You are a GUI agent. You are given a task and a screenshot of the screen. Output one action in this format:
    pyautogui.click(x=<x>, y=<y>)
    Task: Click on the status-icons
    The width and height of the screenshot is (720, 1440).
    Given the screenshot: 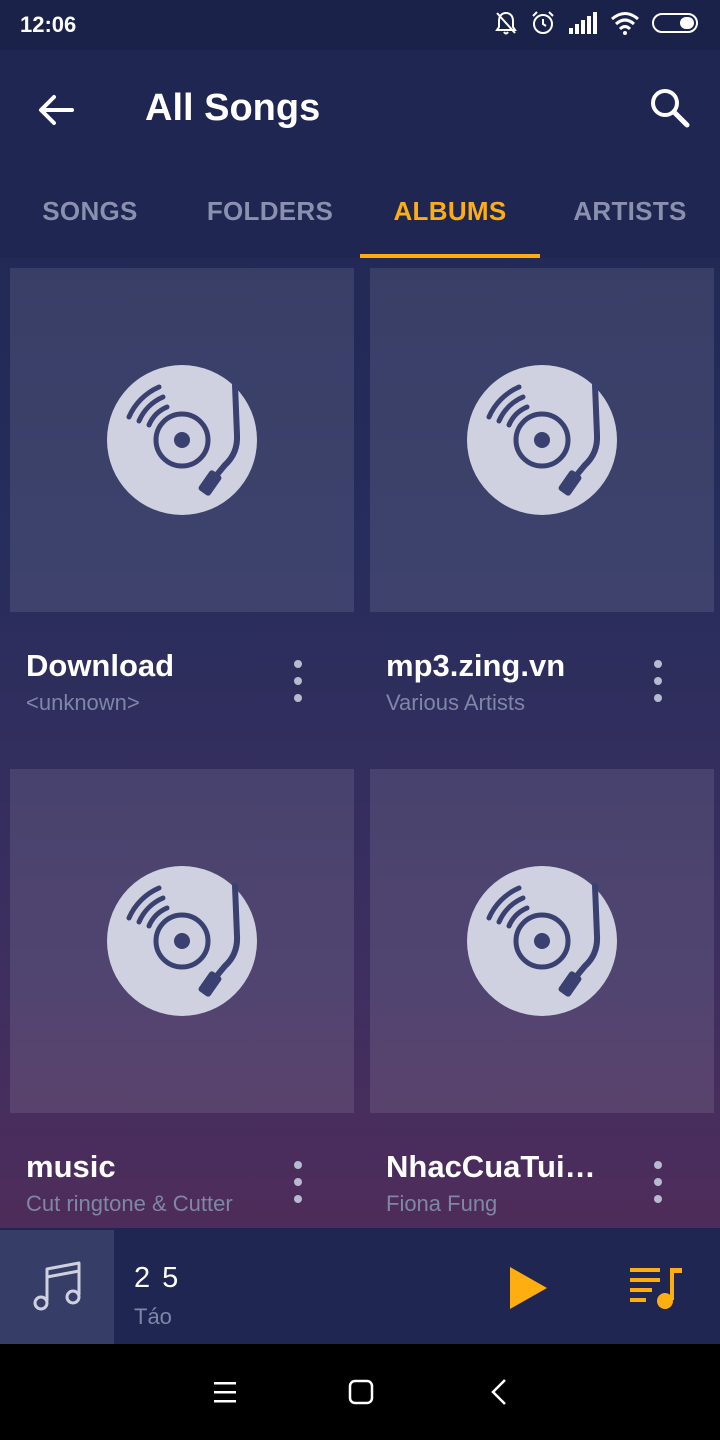 What is the action you would take?
    pyautogui.click(x=597, y=23)
    